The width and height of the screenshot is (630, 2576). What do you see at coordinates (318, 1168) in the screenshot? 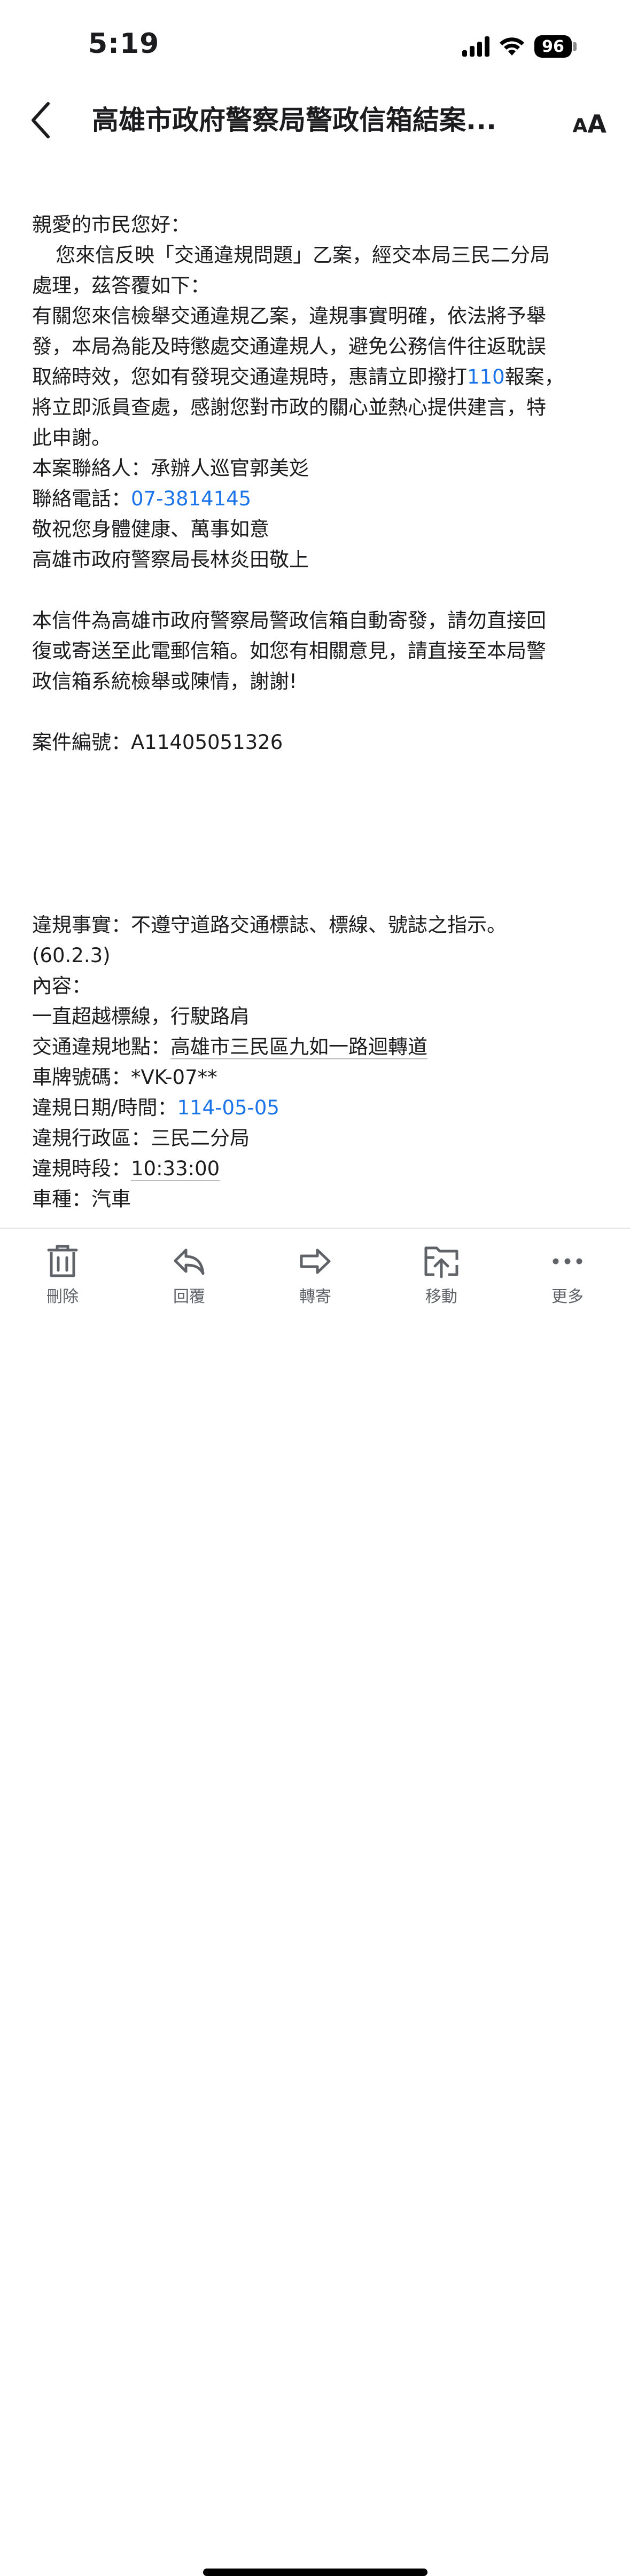
I see `body-line: 違規時段：10:33:00` at bounding box center [318, 1168].